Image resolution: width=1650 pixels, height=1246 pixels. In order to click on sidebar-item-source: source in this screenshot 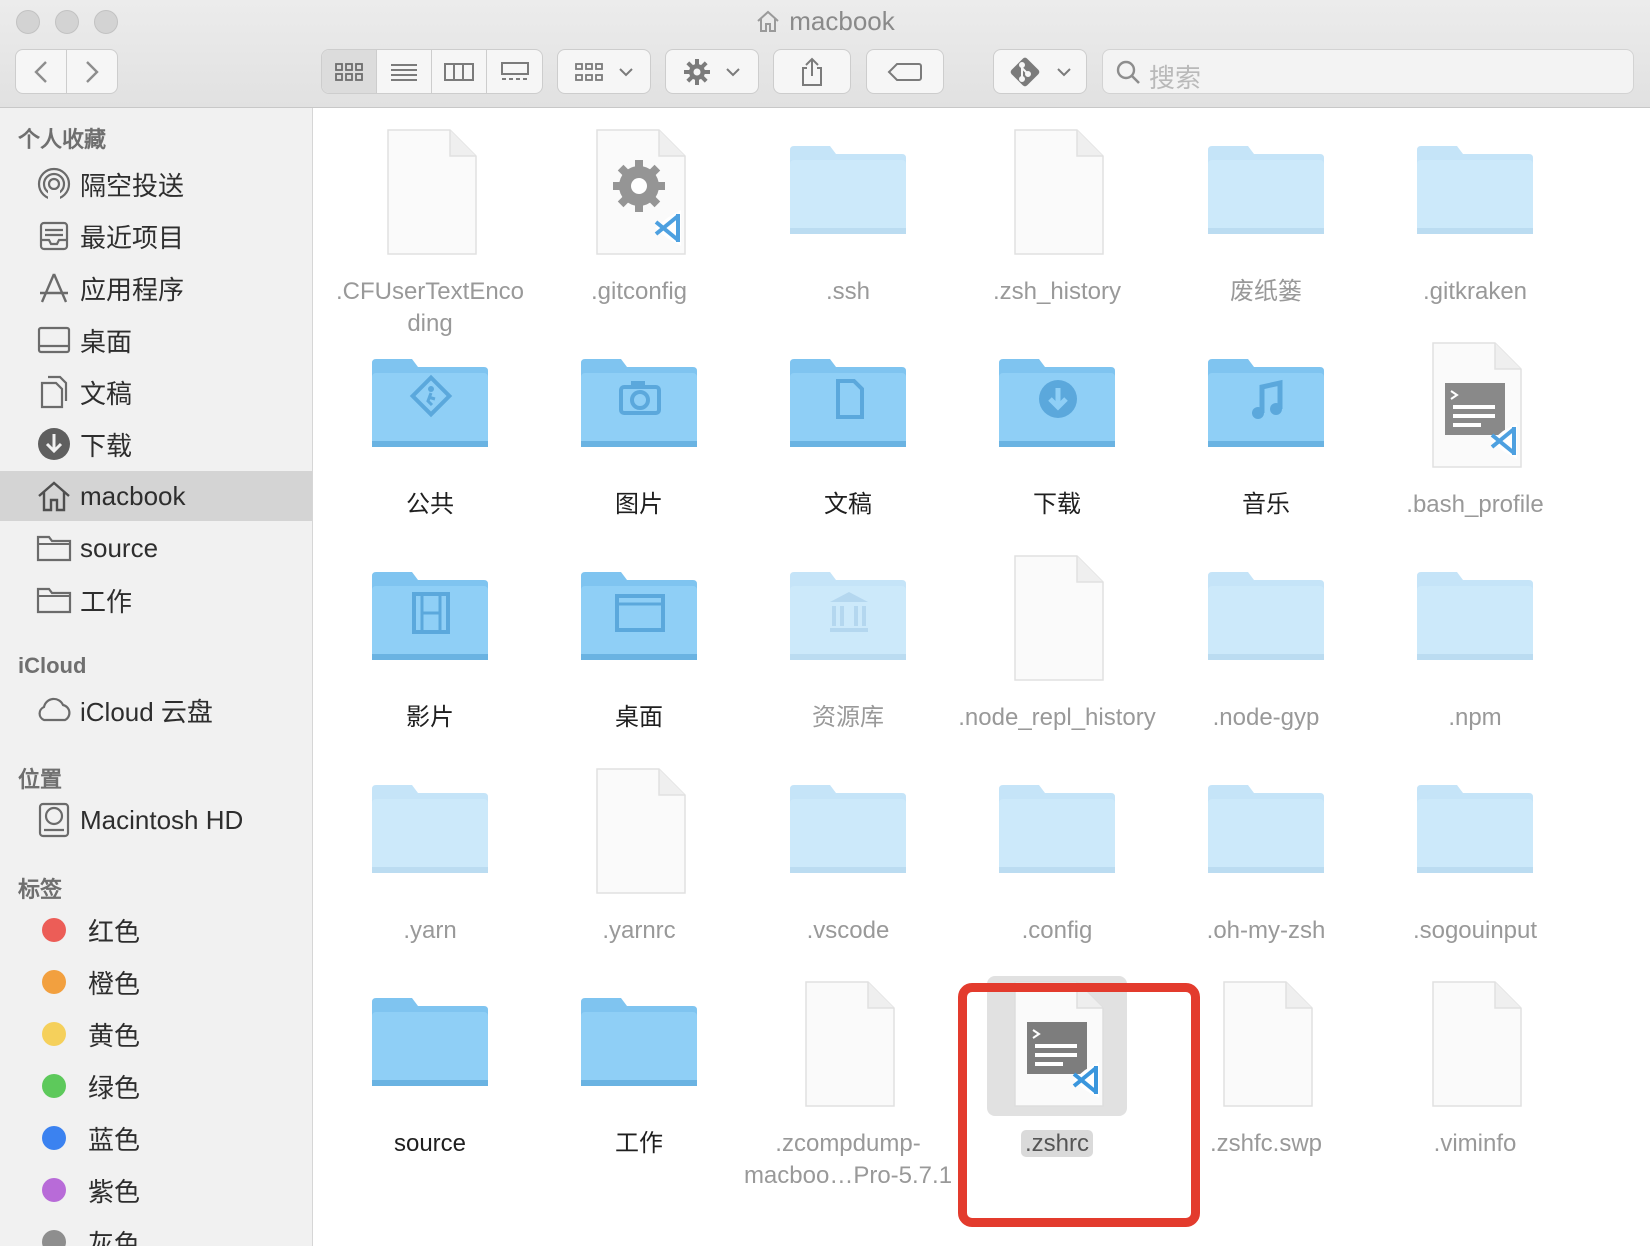, I will do `click(156, 548)`.